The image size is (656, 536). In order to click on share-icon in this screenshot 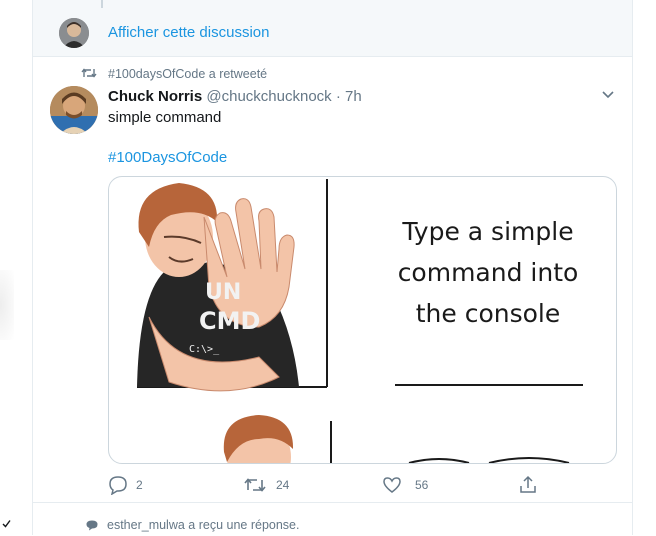, I will do `click(528, 484)`.